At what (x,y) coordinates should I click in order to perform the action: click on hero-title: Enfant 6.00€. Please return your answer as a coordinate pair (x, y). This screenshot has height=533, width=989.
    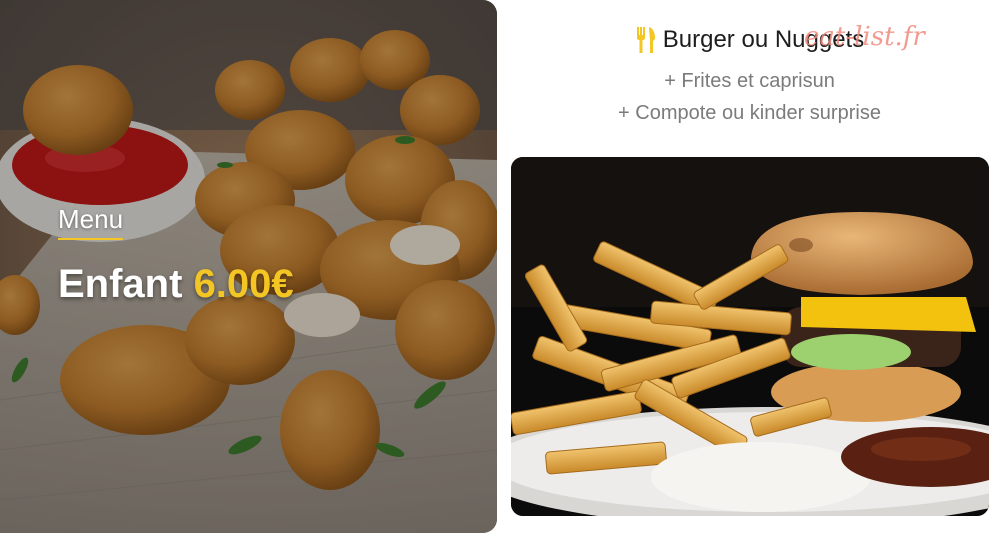
    Looking at the image, I should click on (176, 284).